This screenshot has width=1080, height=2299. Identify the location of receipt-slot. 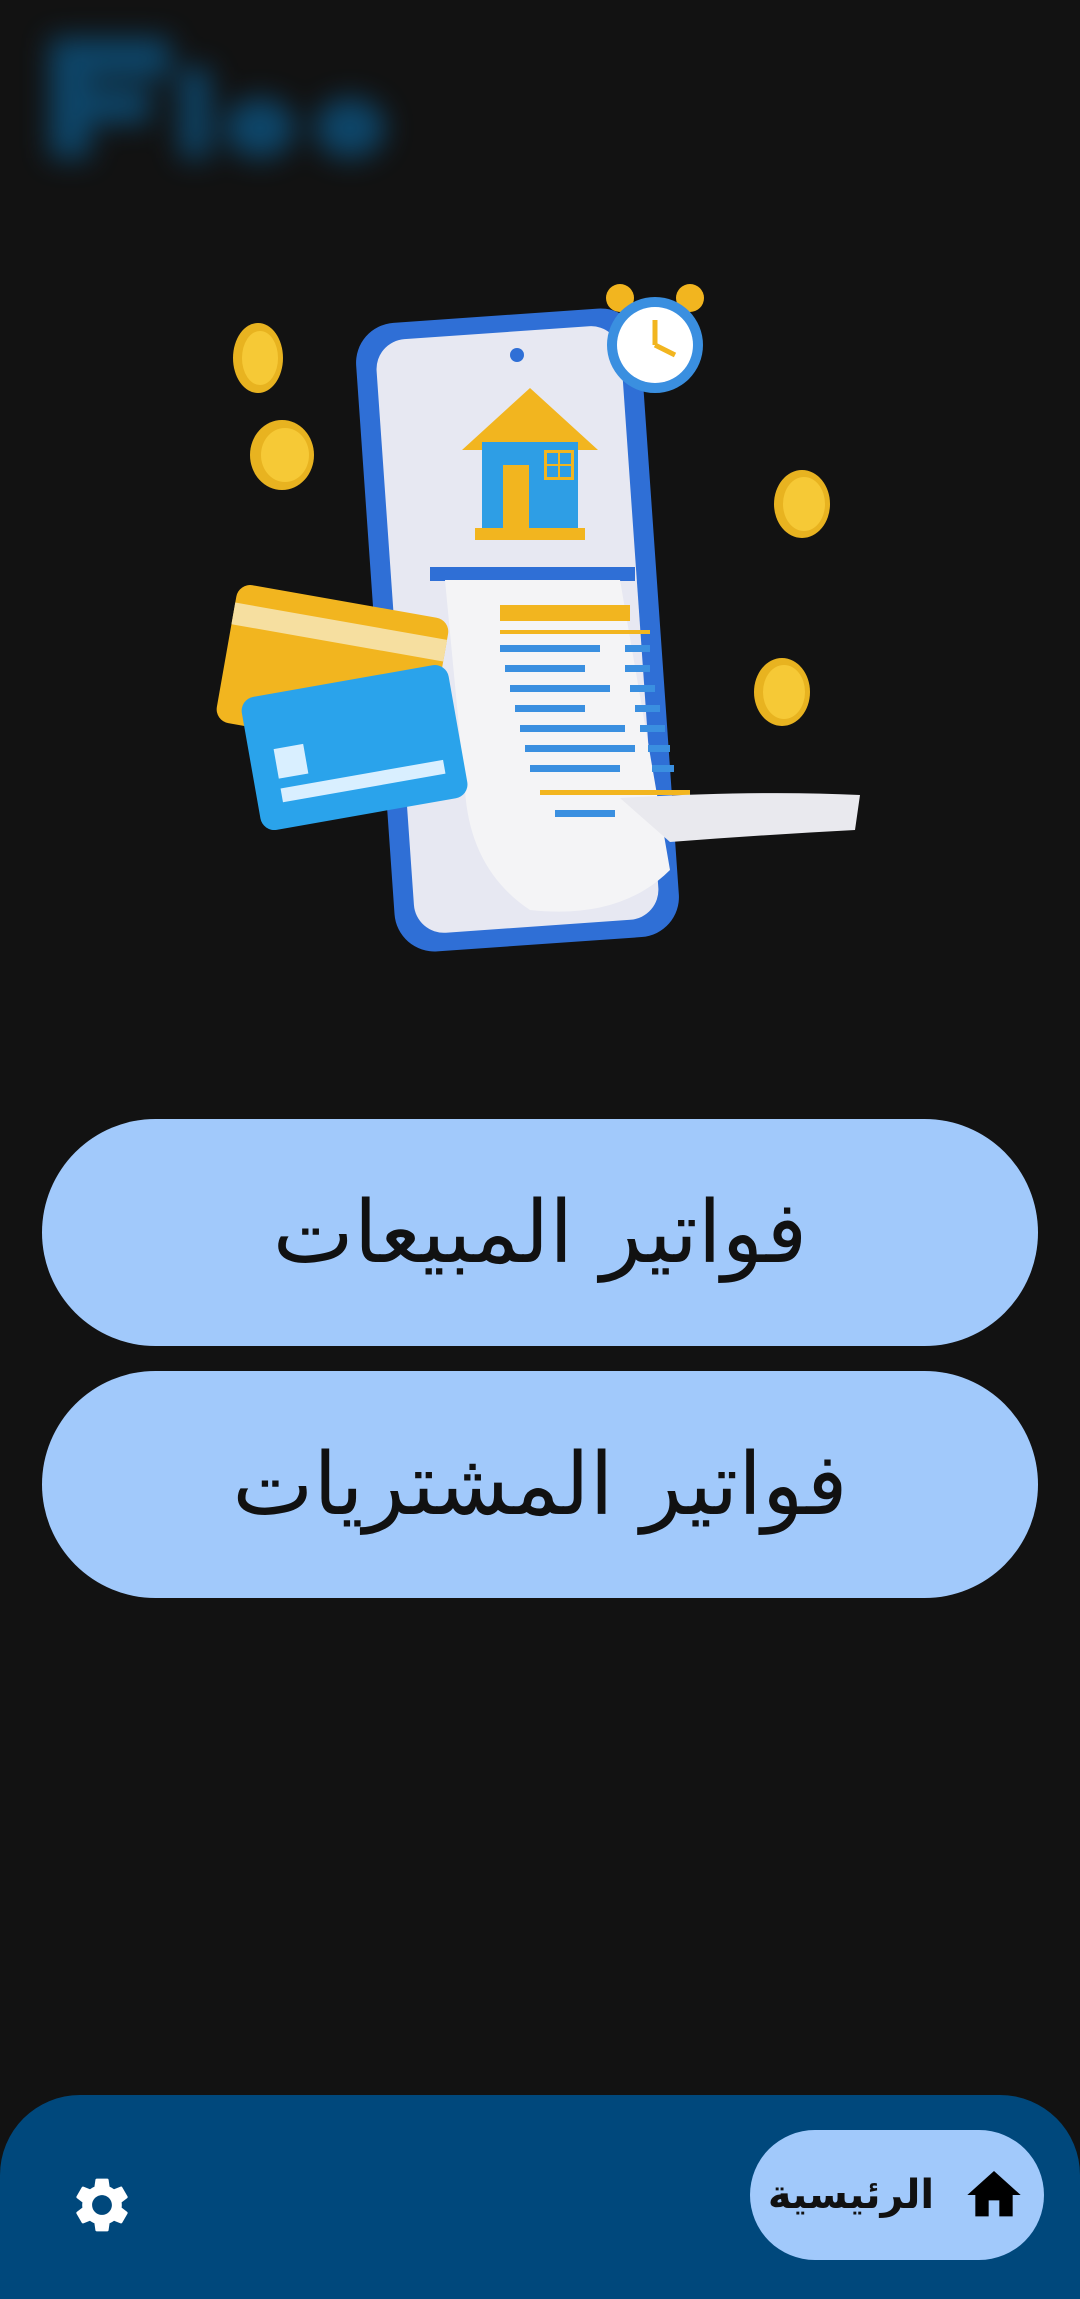
(532, 574).